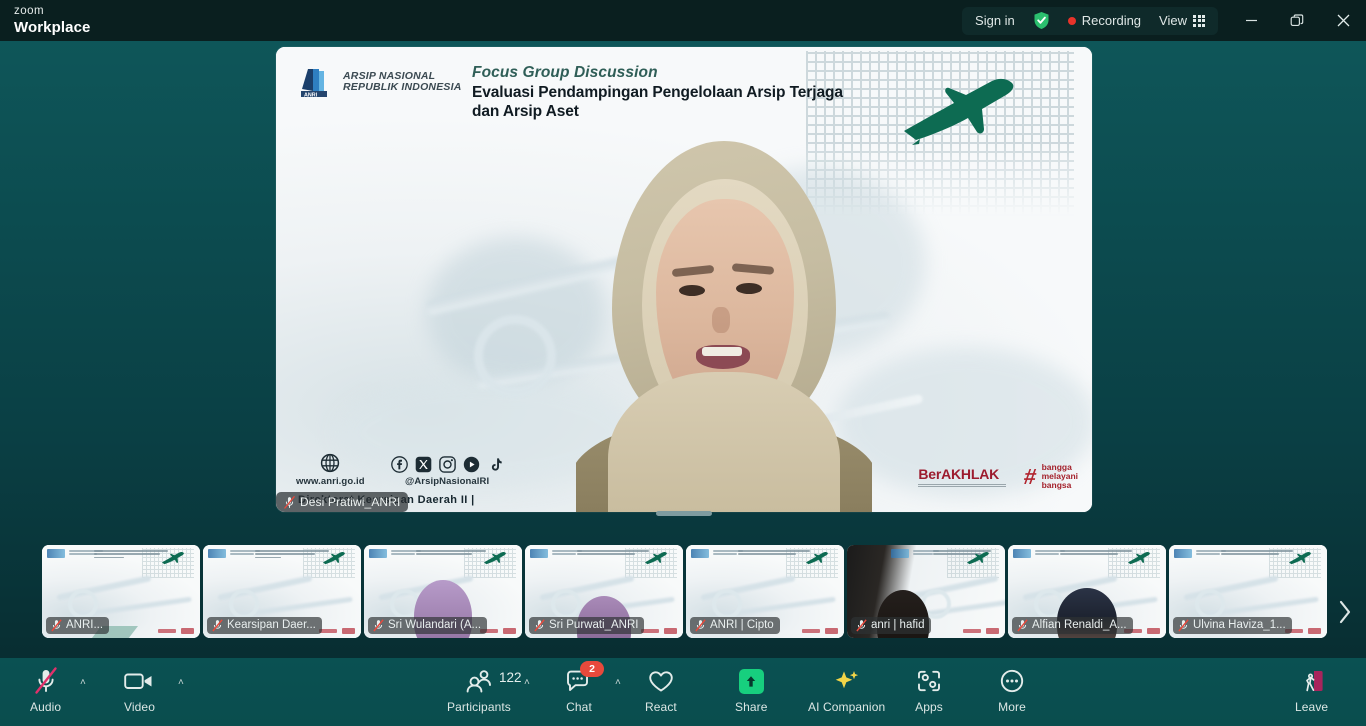 The image size is (1366, 726). I want to click on react-button: React, so click(661, 690).